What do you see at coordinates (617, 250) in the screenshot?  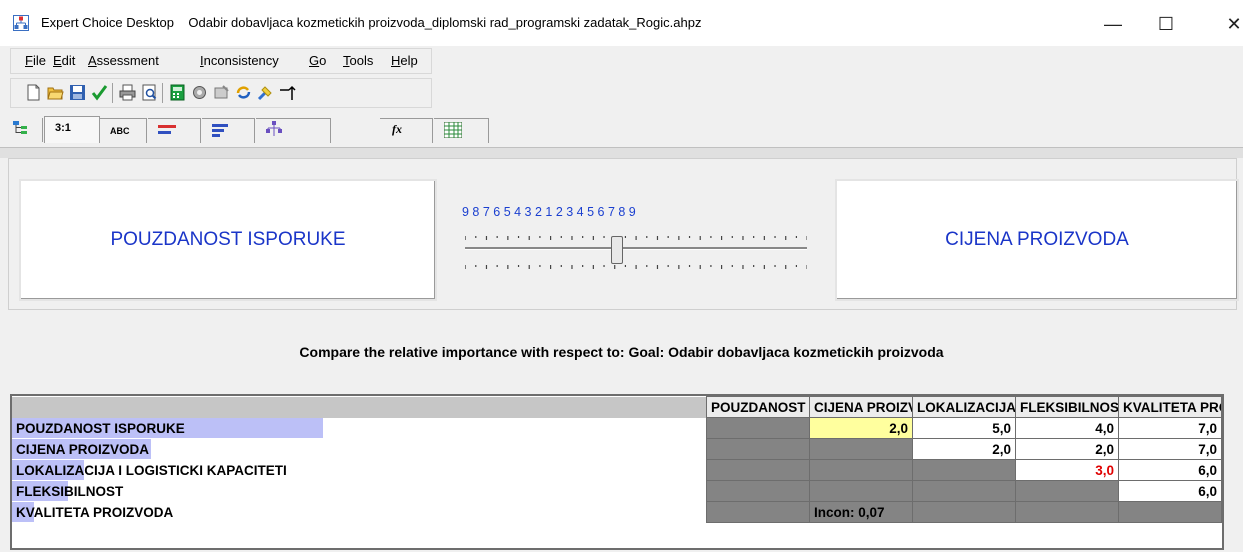 I see `comparison-slider-thumb` at bounding box center [617, 250].